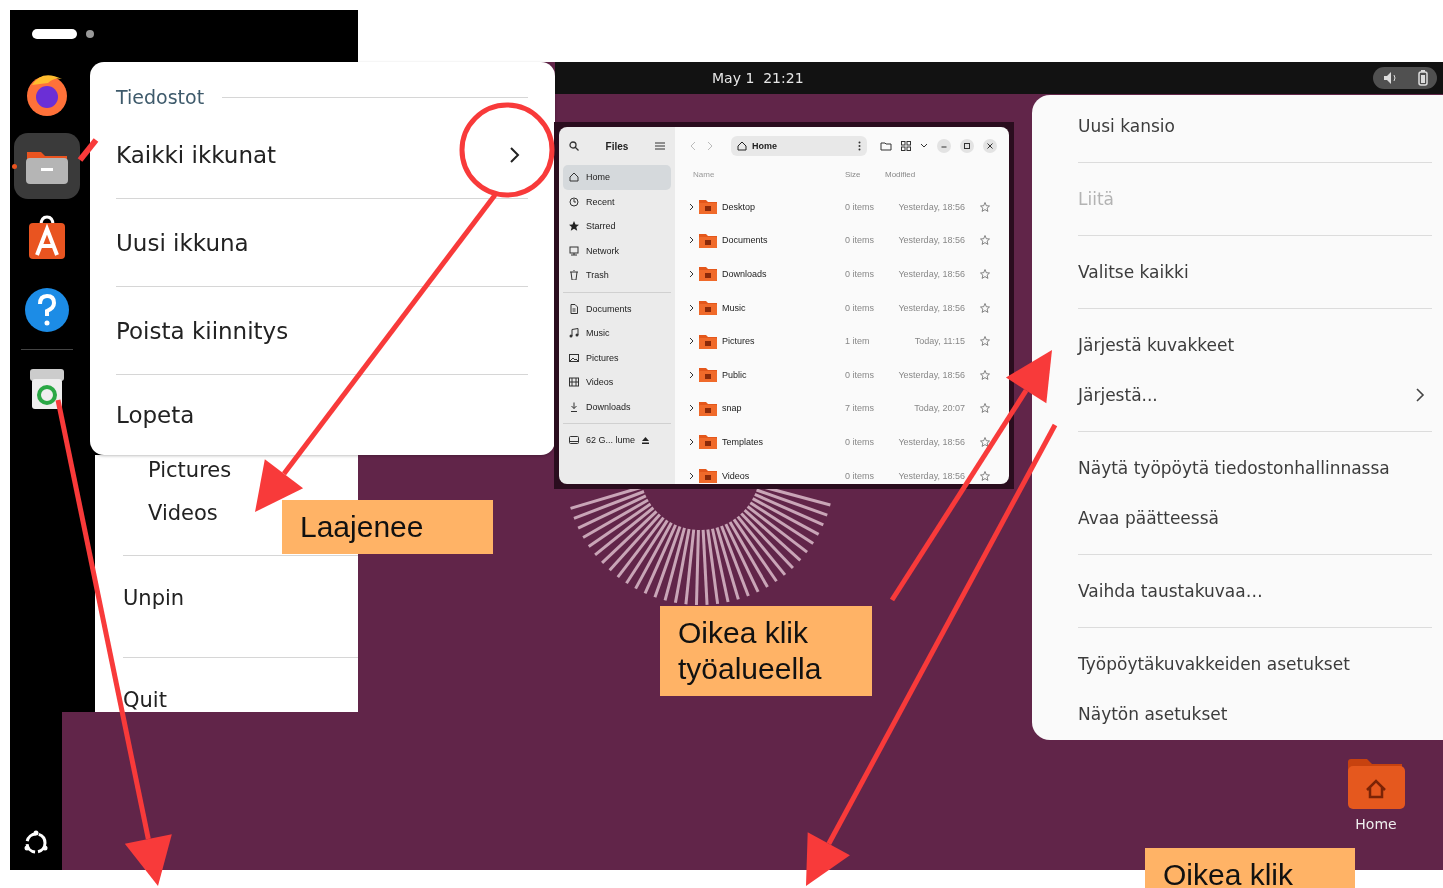 This screenshot has height=888, width=1443. I want to click on sidebar-item: Trash, so click(617, 275).